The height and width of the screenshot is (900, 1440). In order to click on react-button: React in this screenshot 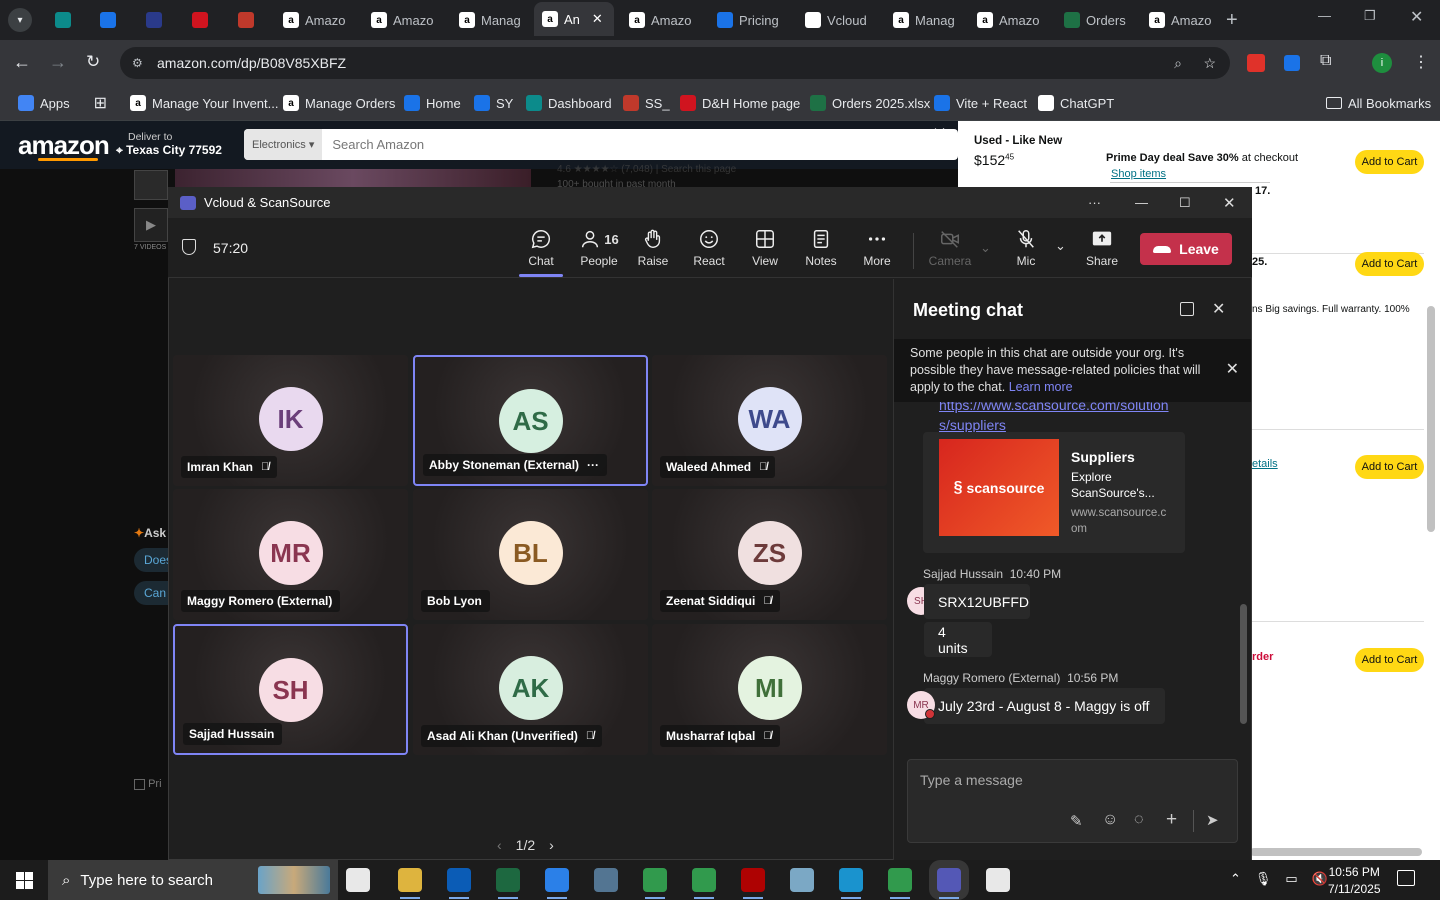, I will do `click(709, 248)`.